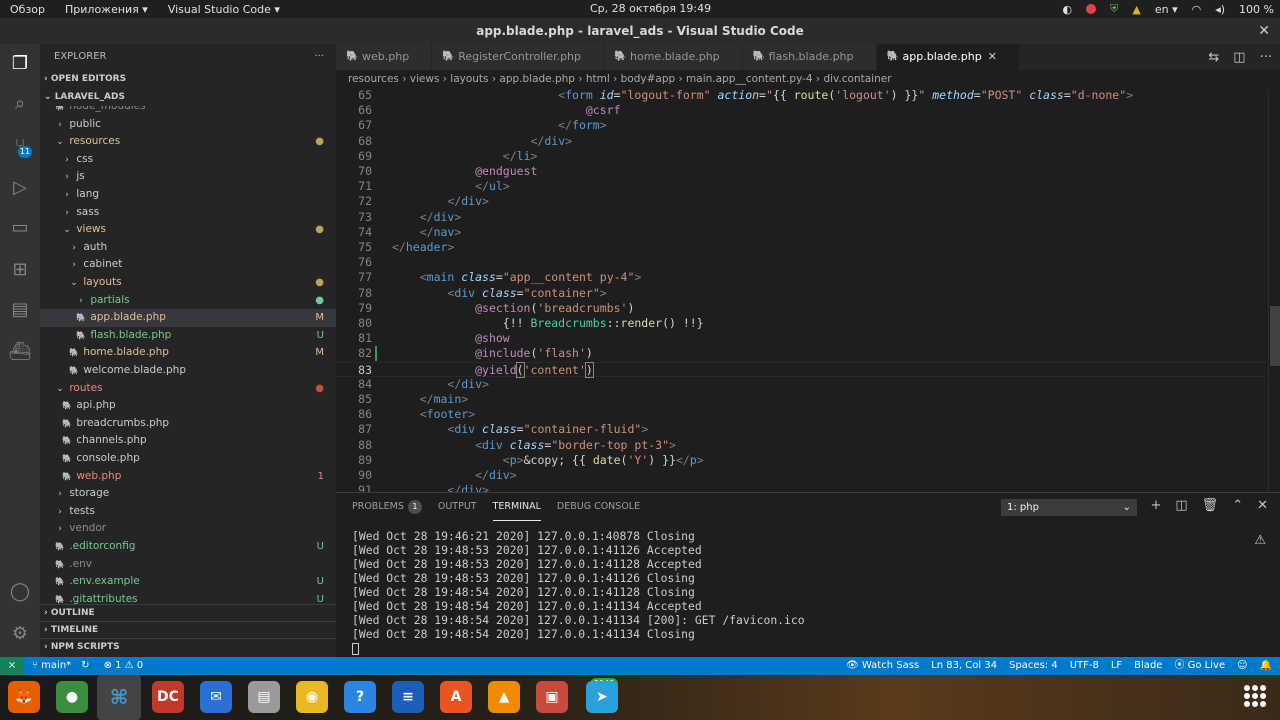 The width and height of the screenshot is (1280, 720). What do you see at coordinates (964, 666) in the screenshot?
I see `cursor-position: Ln 83, Col 34` at bounding box center [964, 666].